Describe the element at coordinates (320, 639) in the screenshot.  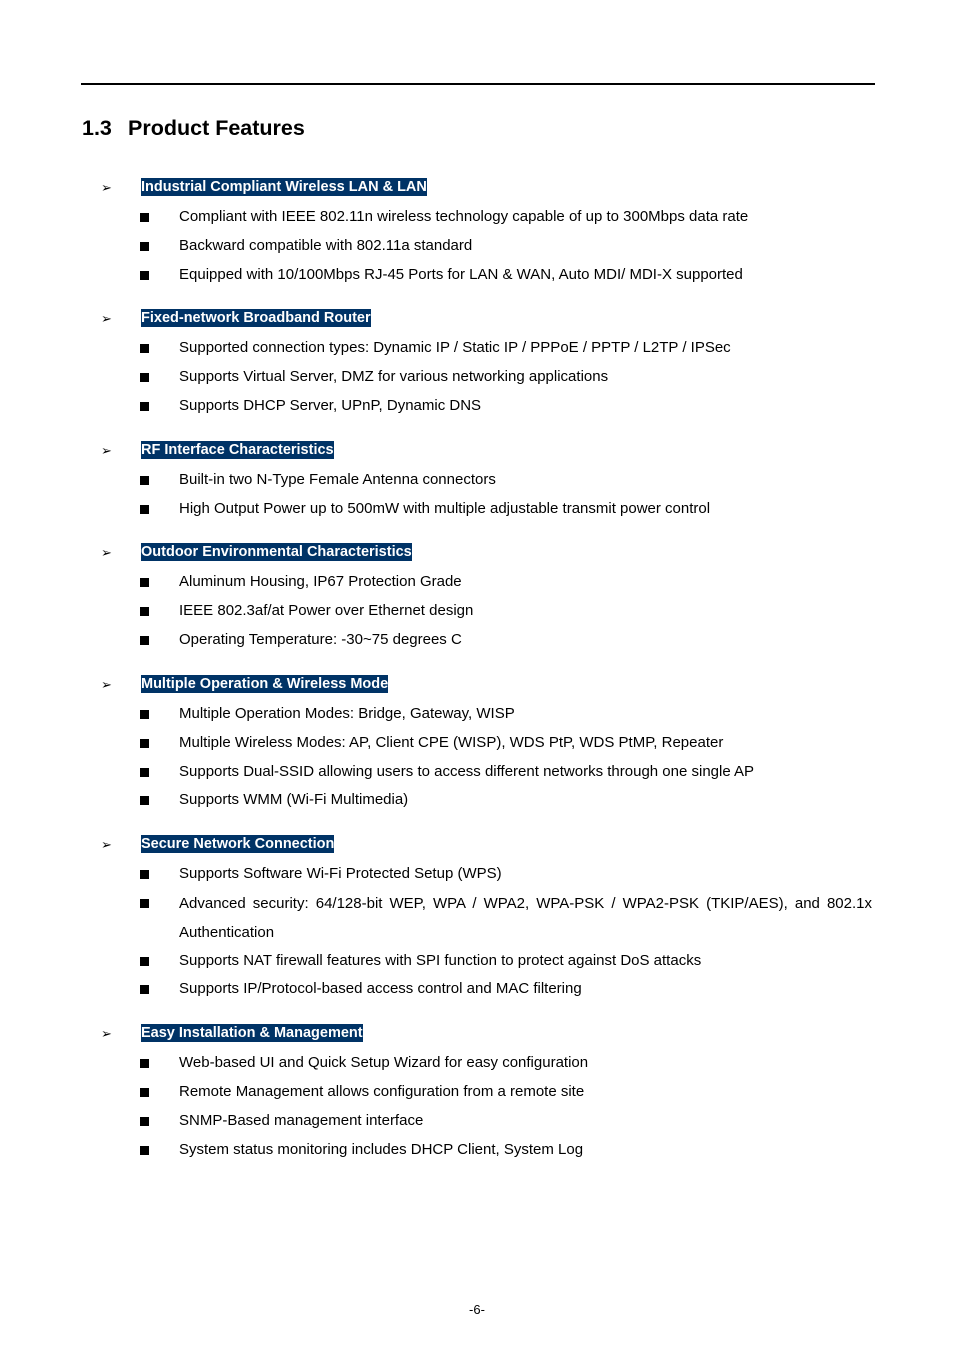
I see `feature-item-text: Operating Temperature: -30~75 degrees C` at that location.